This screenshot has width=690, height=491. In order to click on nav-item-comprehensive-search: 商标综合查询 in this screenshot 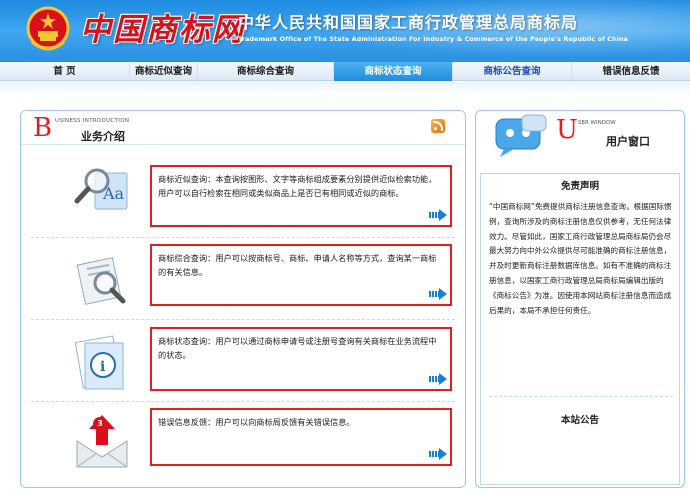, I will do `click(266, 71)`.